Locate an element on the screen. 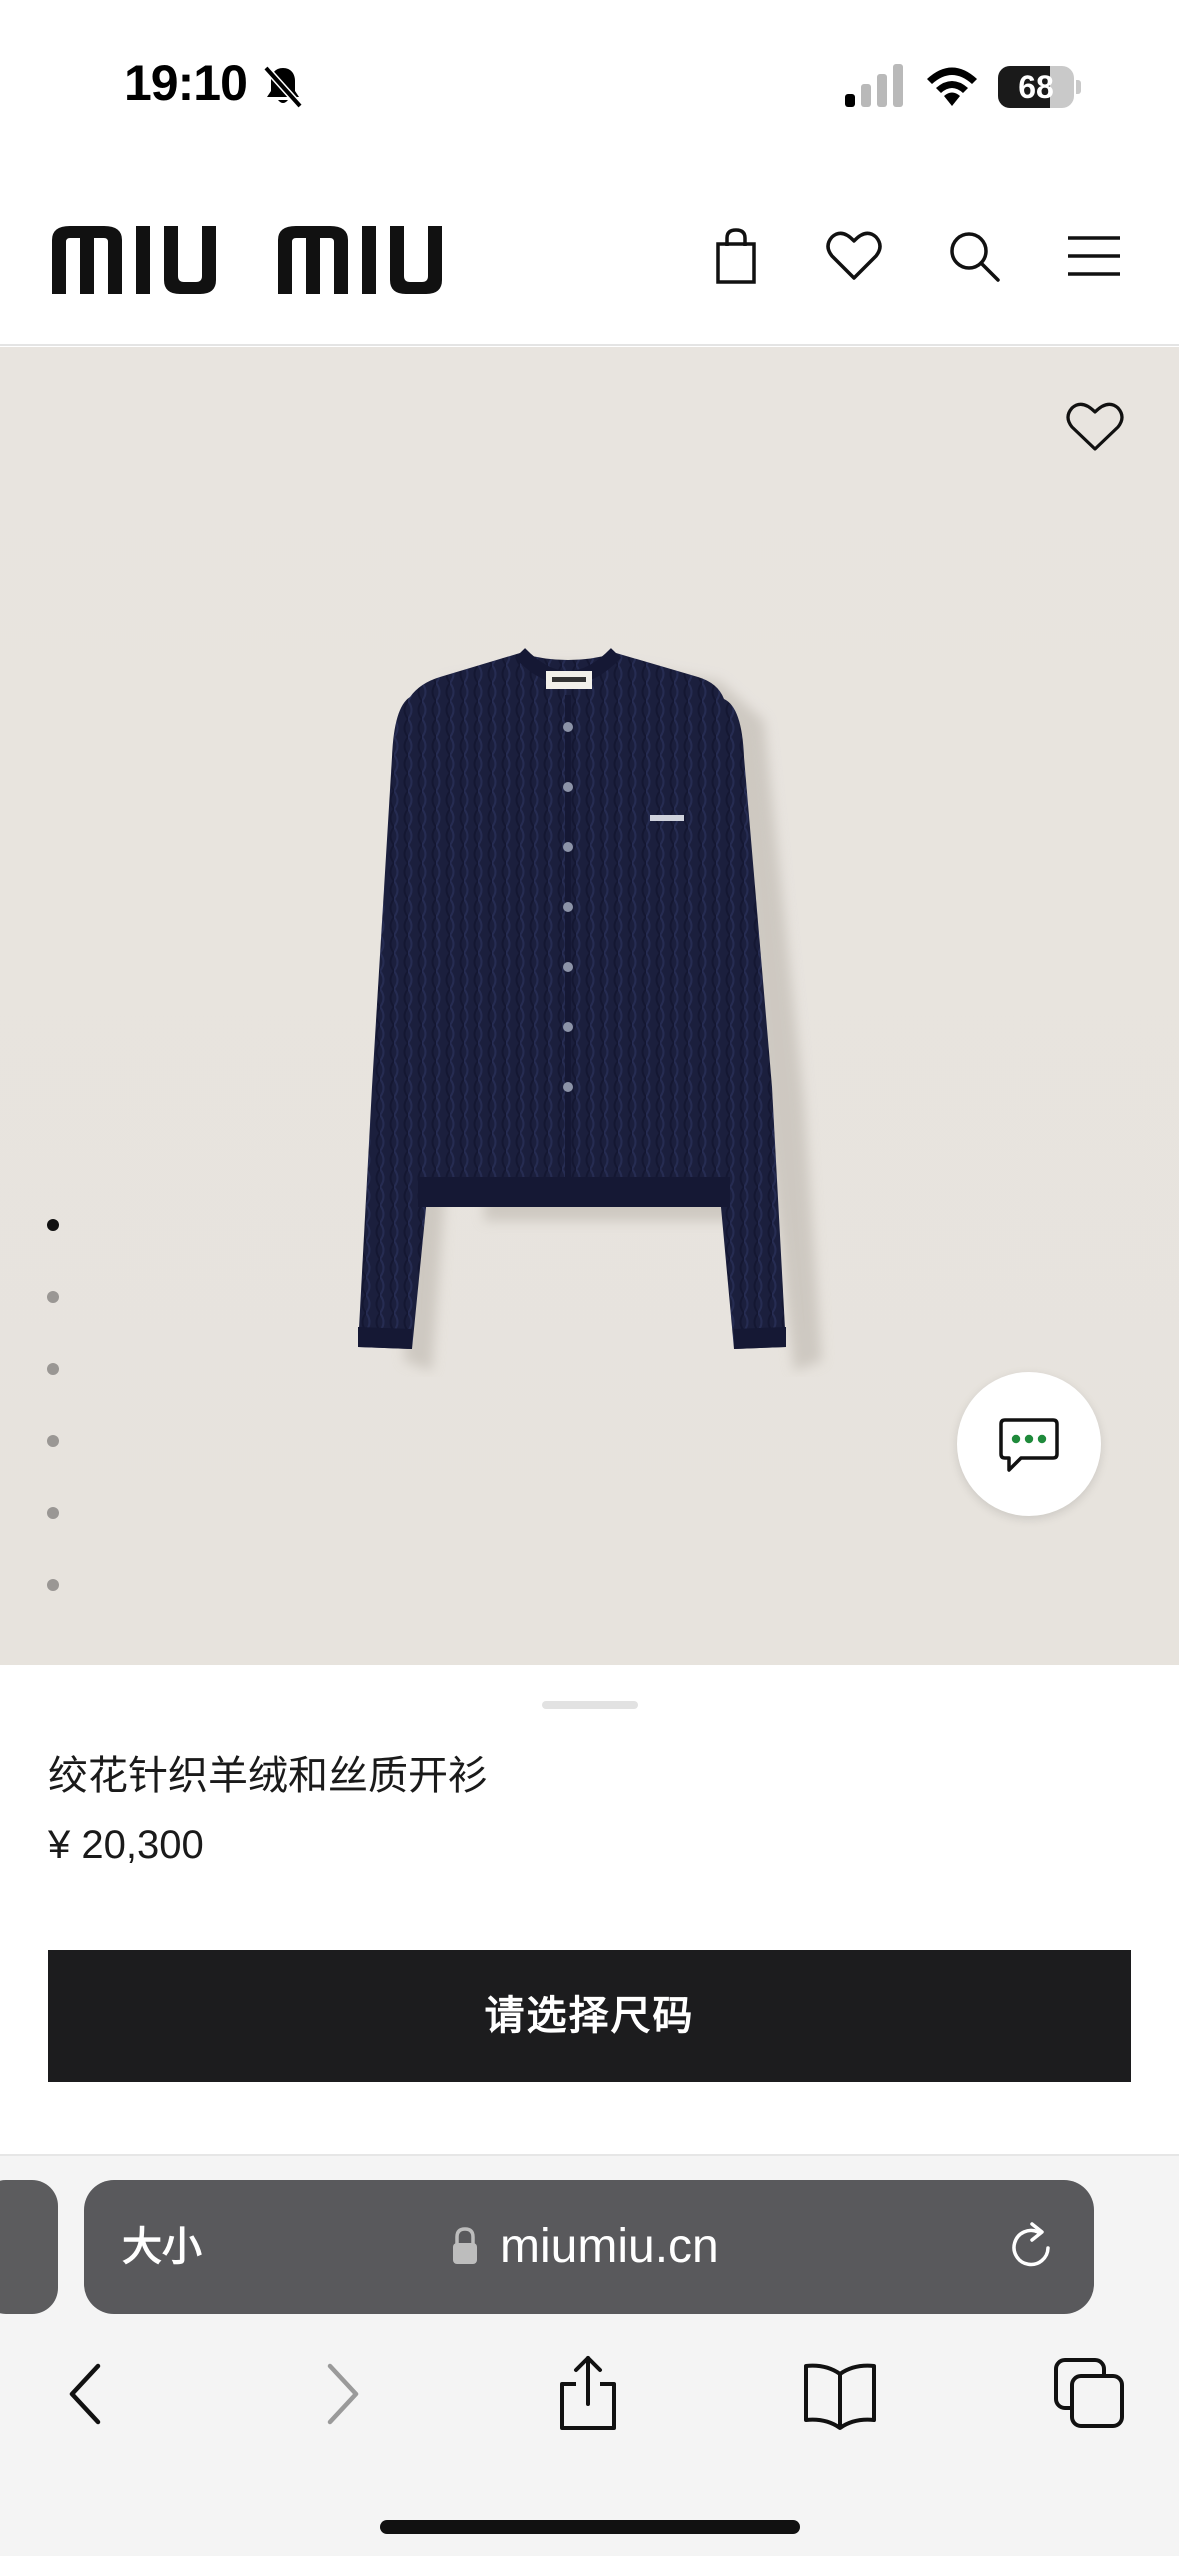  lock-icon is located at coordinates (465, 2245).